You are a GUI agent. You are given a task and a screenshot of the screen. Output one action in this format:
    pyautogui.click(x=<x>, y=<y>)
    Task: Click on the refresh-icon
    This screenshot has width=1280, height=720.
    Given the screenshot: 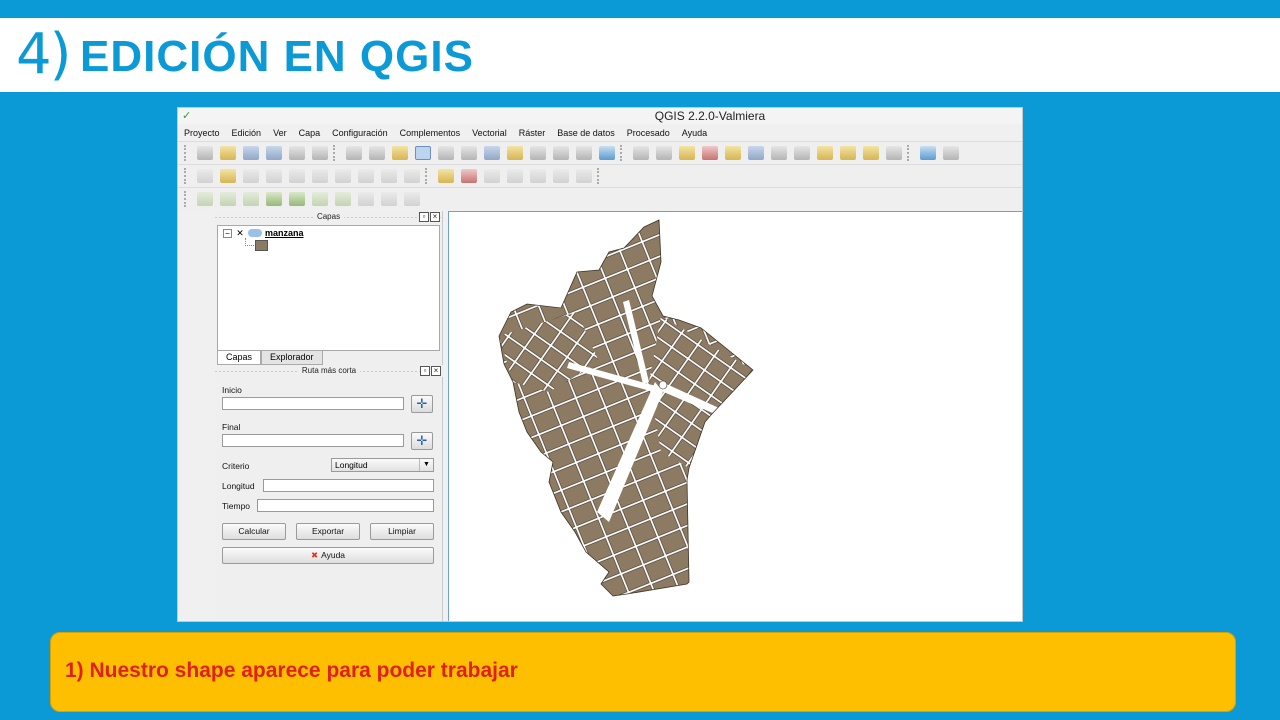 What is the action you would take?
    pyautogui.click(x=606, y=153)
    